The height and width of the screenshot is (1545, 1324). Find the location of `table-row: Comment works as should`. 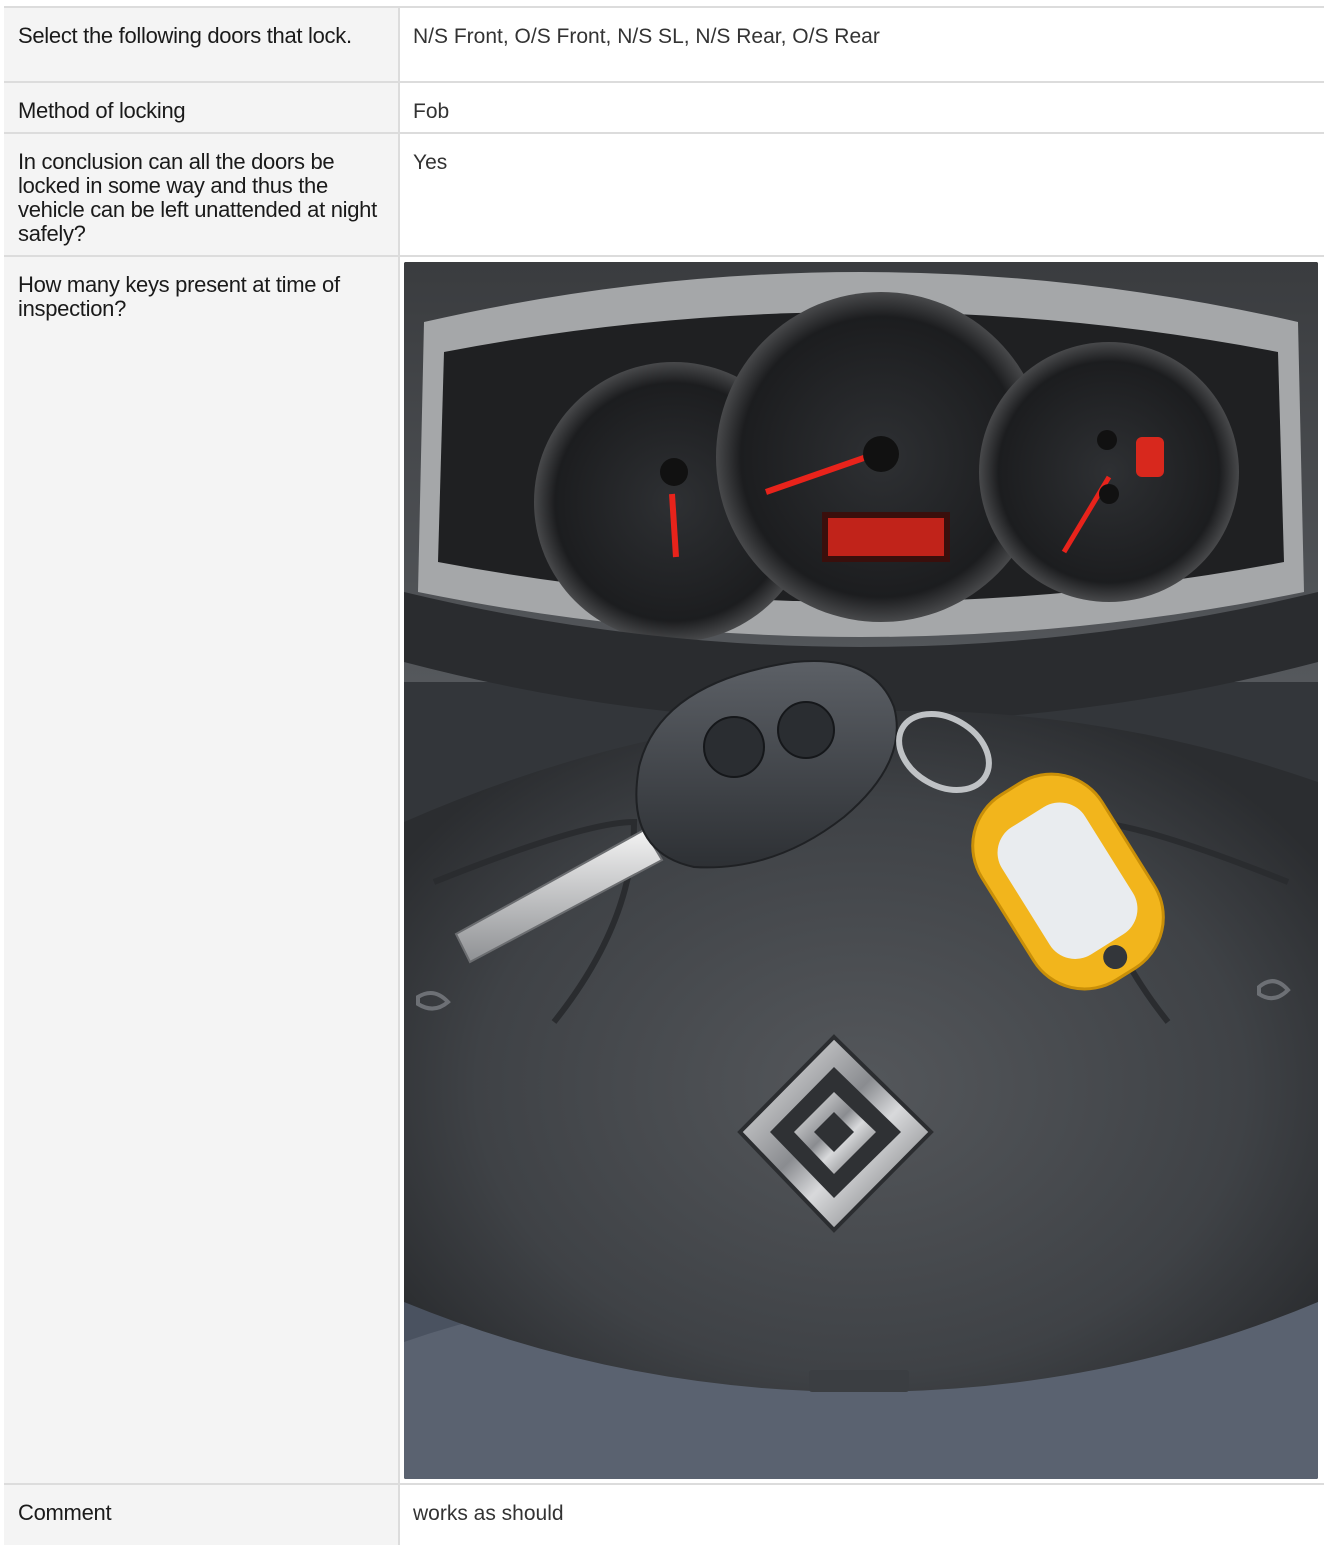

table-row: Comment works as should is located at coordinates (664, 1515).